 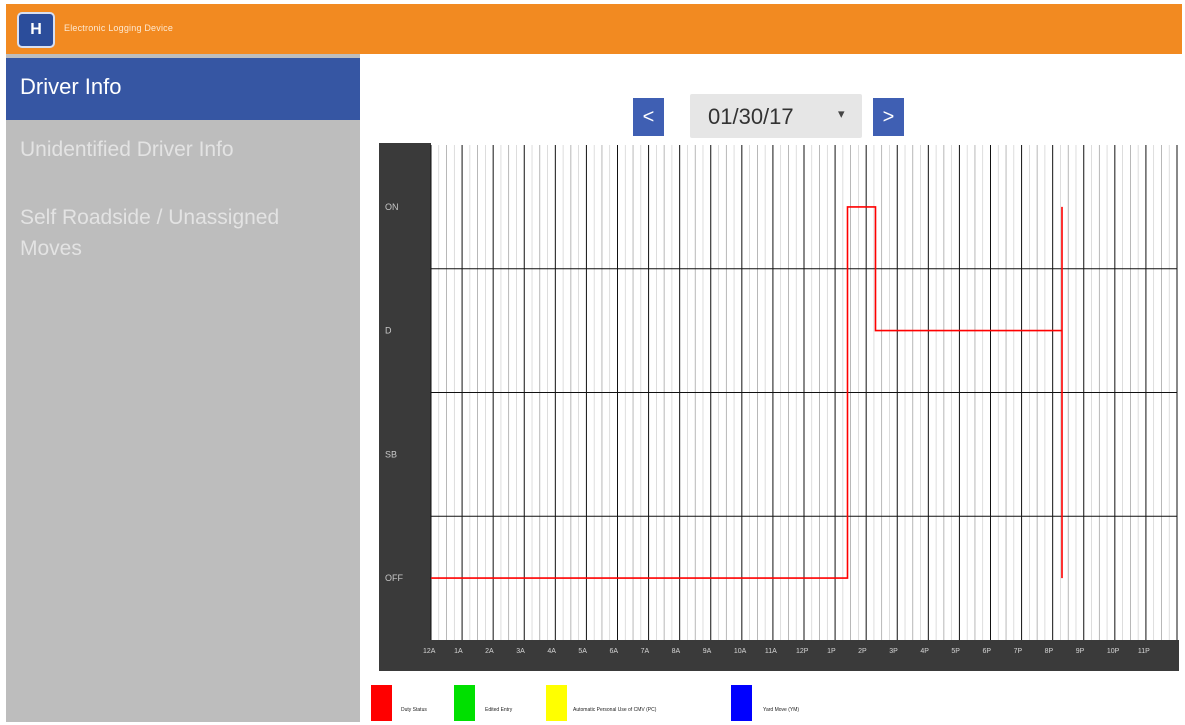 I want to click on x-axis-tick-label: 8P, so click(x=1049, y=651).